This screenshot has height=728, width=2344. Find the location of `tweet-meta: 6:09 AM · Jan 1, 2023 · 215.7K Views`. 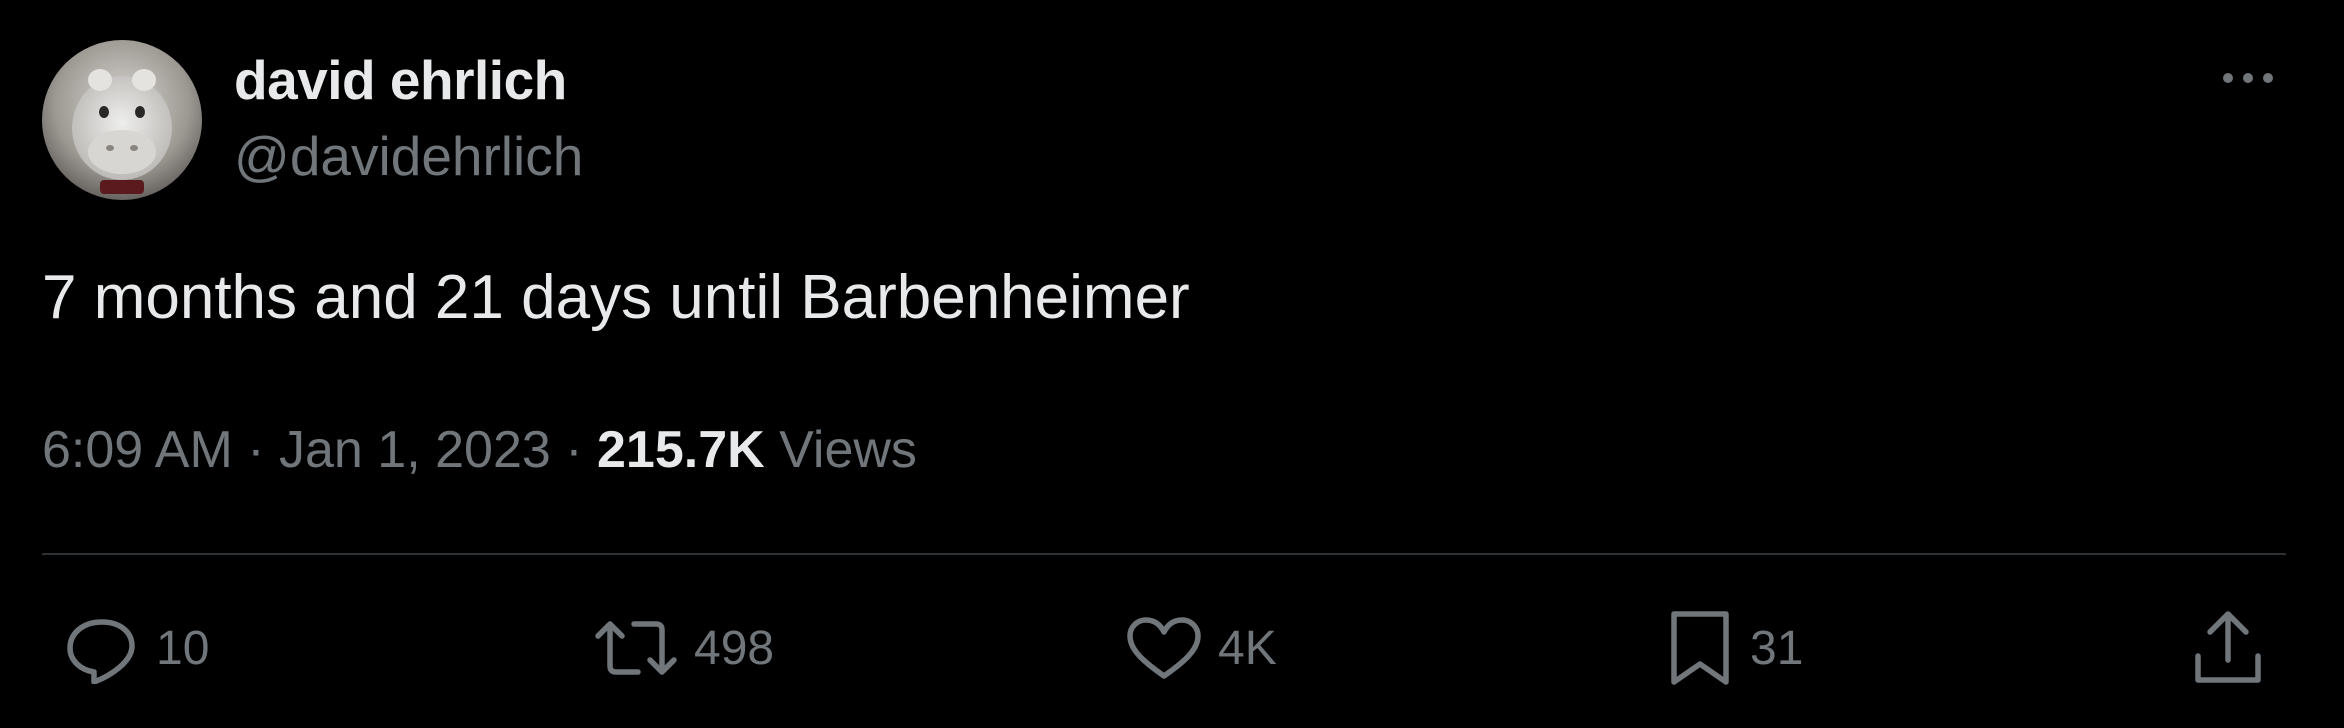

tweet-meta: 6:09 AM · Jan 1, 2023 · 215.7K Views is located at coordinates (479, 450).